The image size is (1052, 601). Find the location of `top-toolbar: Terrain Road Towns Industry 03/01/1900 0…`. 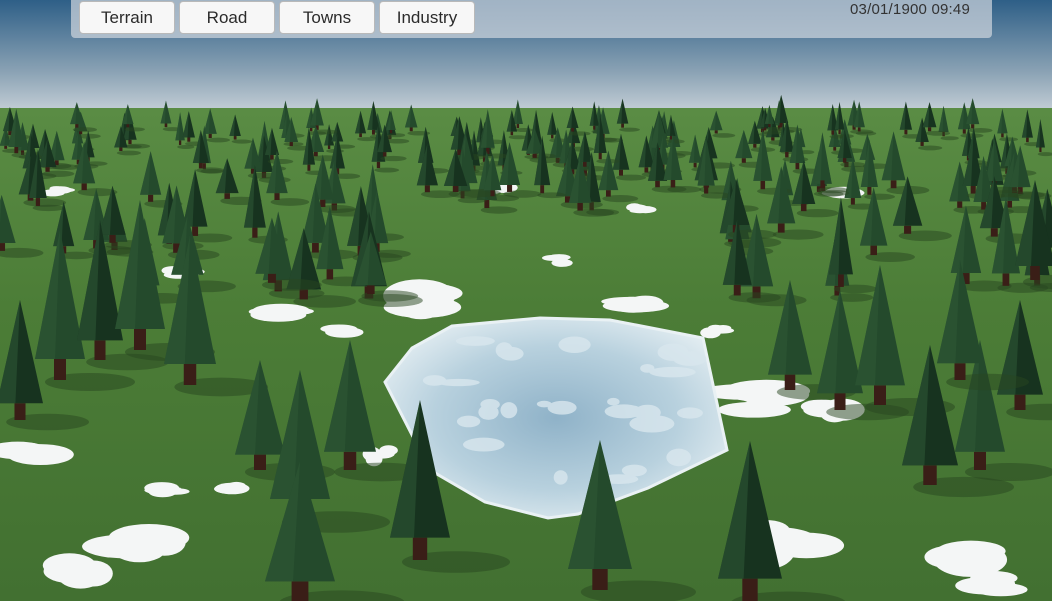

top-toolbar: Terrain Road Towns Industry 03/01/1900 0… is located at coordinates (531, 19).